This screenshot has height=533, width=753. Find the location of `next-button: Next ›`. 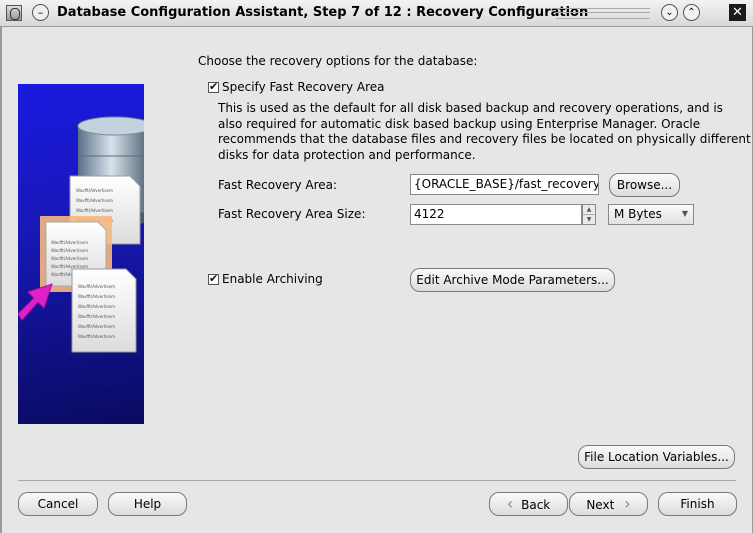

next-button: Next › is located at coordinates (608, 504).